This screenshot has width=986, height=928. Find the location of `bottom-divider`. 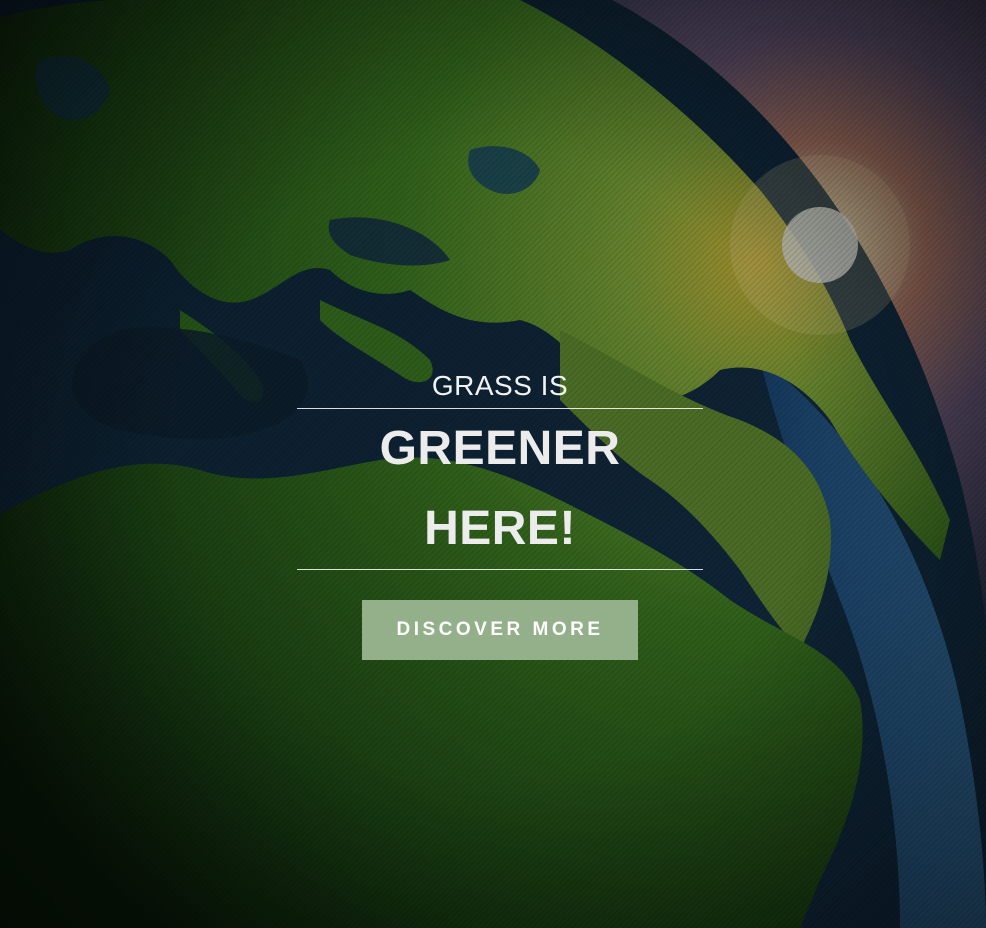

bottom-divider is located at coordinates (500, 569).